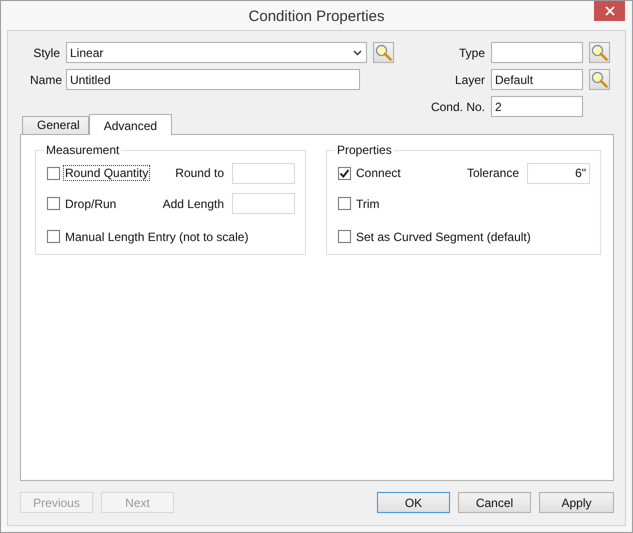 The width and height of the screenshot is (633, 533). I want to click on checkbox-label: Set as Curved Segment (default), so click(443, 236).